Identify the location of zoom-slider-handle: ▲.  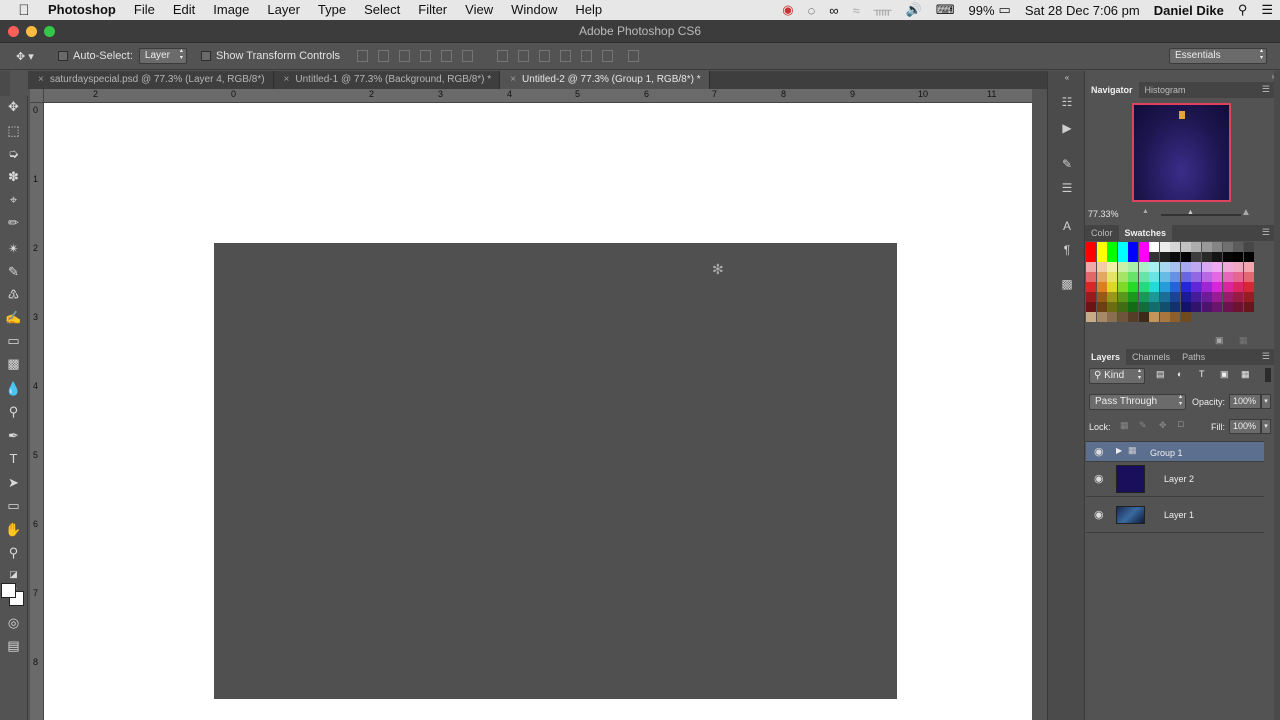
(1190, 212).